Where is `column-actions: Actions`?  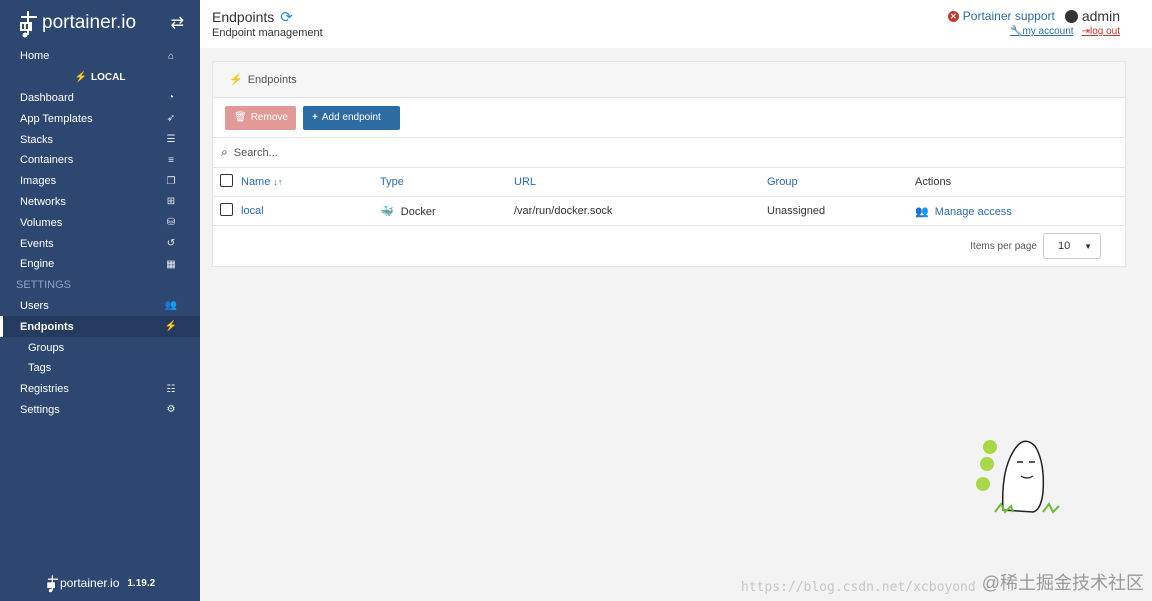
column-actions: Actions is located at coordinates (933, 182).